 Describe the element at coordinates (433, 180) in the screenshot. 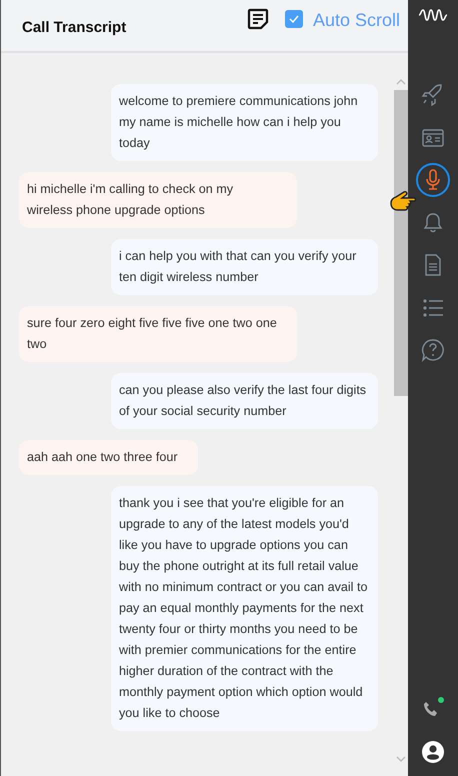

I see `microphone-nav-button` at that location.